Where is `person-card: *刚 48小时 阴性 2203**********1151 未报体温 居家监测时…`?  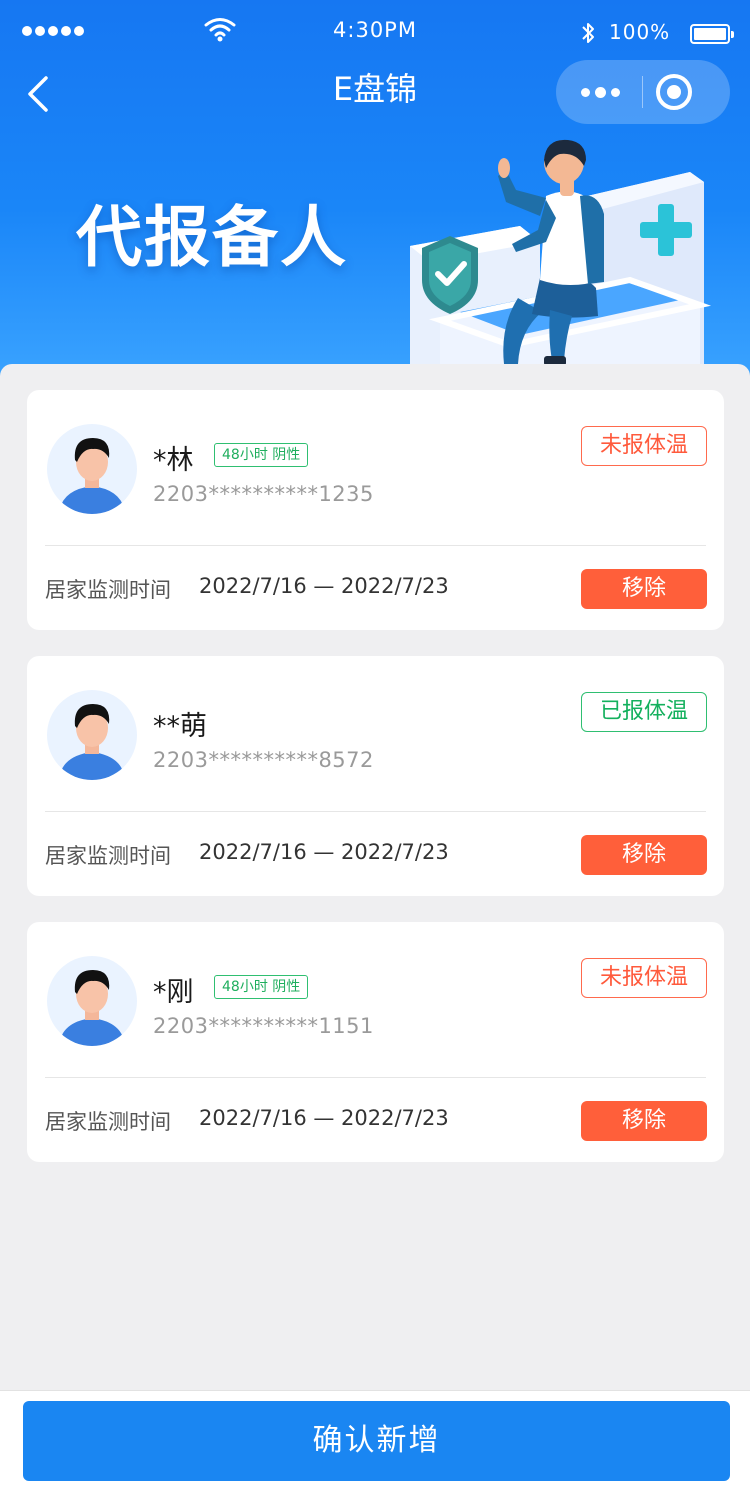 person-card: *刚 48小时 阴性 2203**********1151 未报体温 居家监测时… is located at coordinates (375, 1042).